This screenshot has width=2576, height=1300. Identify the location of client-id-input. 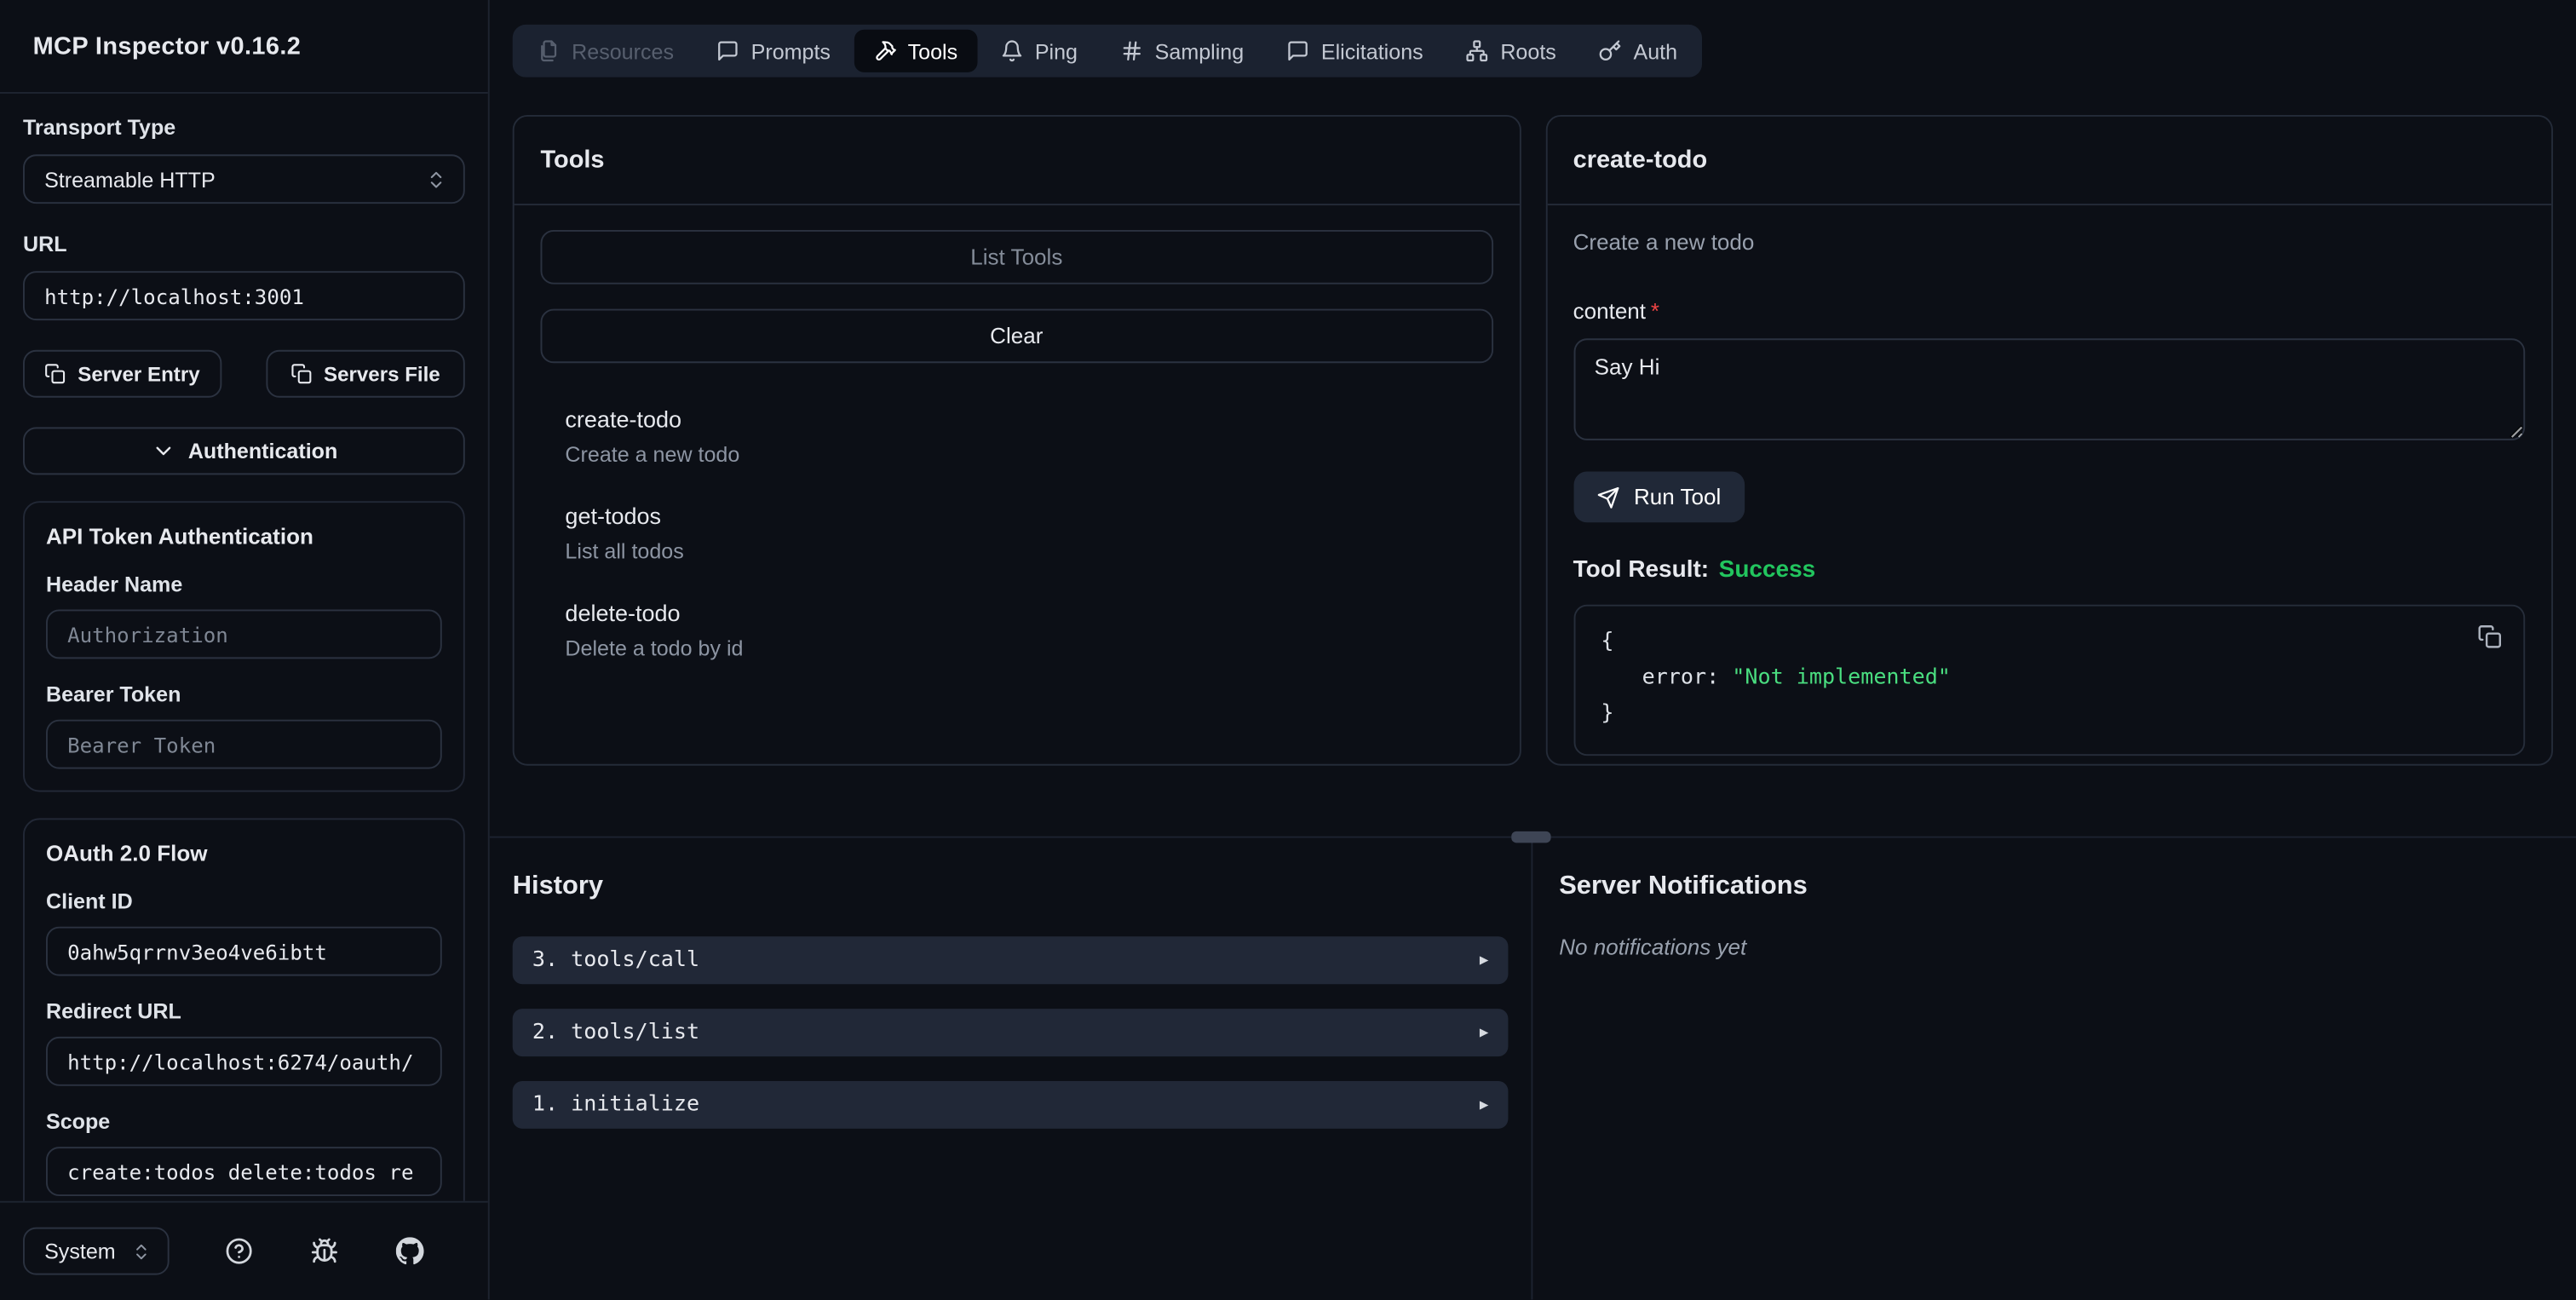
(244, 951).